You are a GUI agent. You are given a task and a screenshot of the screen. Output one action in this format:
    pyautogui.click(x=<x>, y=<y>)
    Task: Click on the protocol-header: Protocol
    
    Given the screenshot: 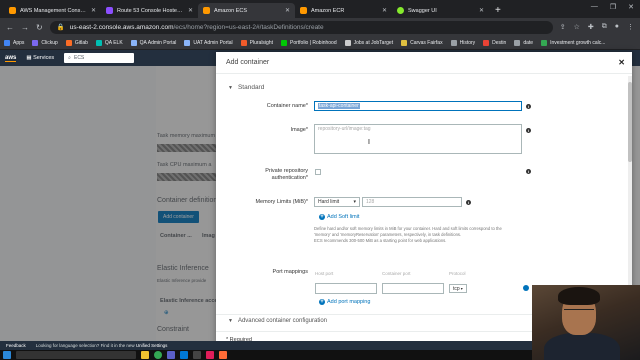 What is the action you would take?
    pyautogui.click(x=457, y=273)
    